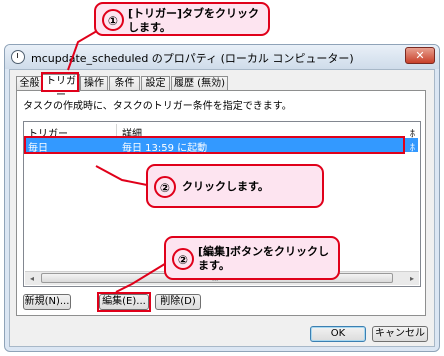 This screenshot has width=444, height=356. What do you see at coordinates (18, 57) in the screenshot?
I see `clock-icon` at bounding box center [18, 57].